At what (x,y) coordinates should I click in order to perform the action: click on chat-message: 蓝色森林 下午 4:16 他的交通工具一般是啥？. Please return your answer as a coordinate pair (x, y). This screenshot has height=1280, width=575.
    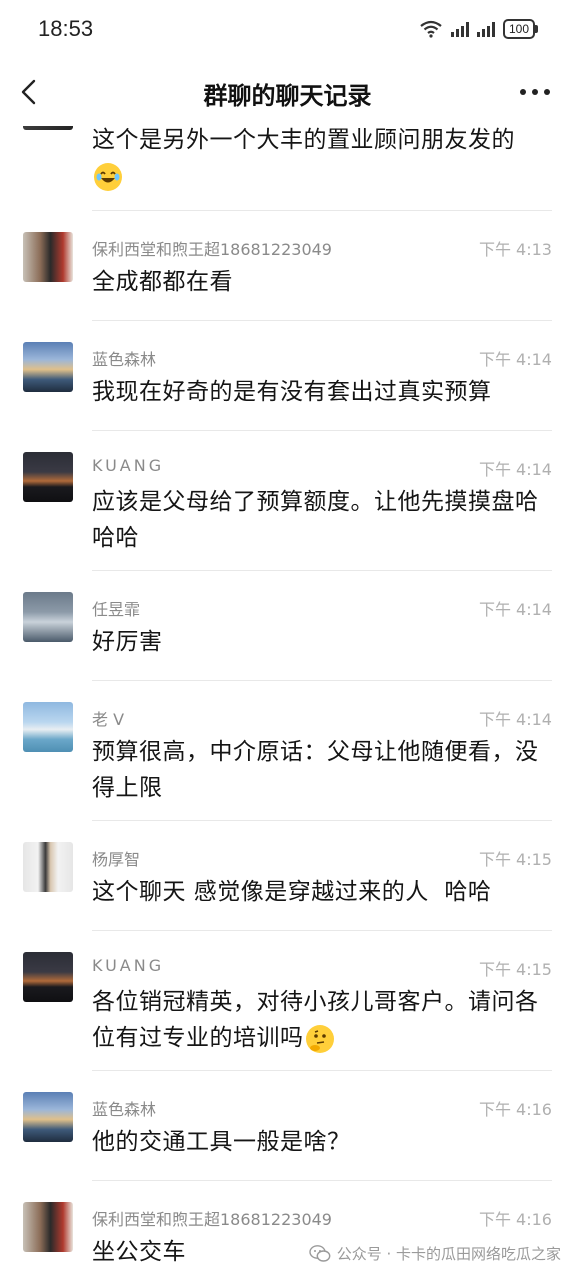
    Looking at the image, I should click on (287, 1135).